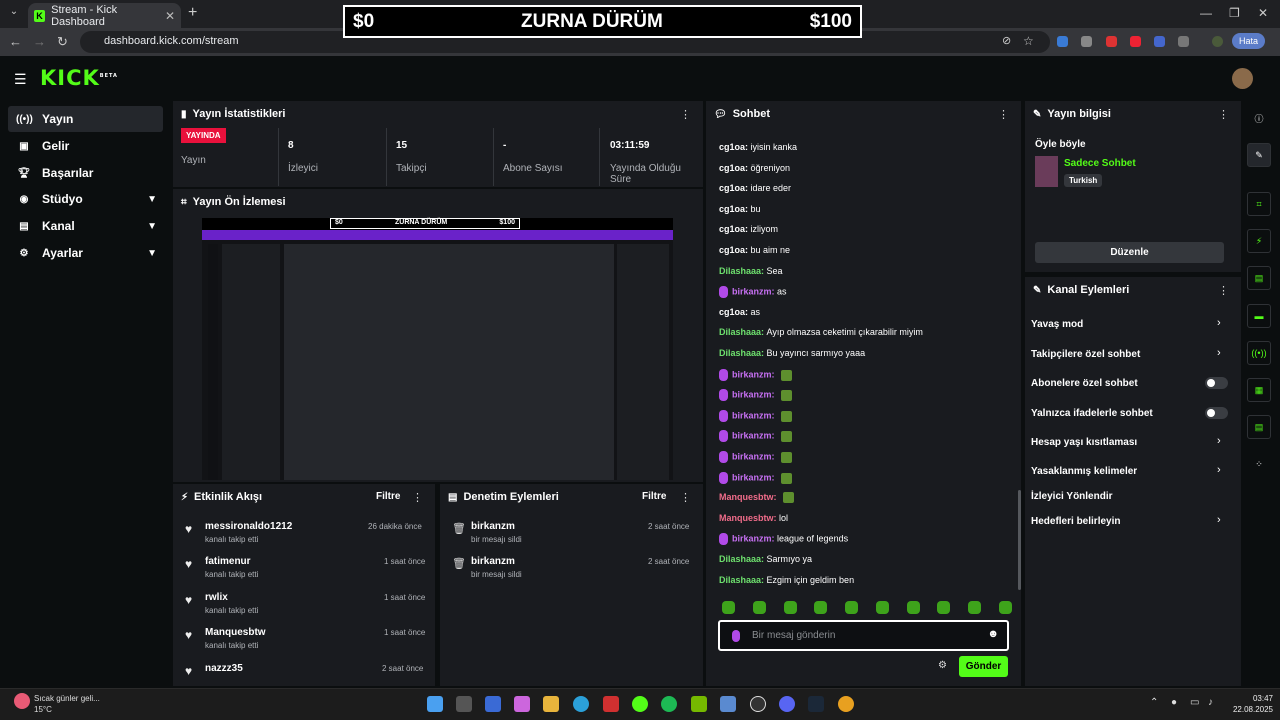  What do you see at coordinates (496, 526) in the screenshot?
I see `moderator-target-name: birkanzm` at bounding box center [496, 526].